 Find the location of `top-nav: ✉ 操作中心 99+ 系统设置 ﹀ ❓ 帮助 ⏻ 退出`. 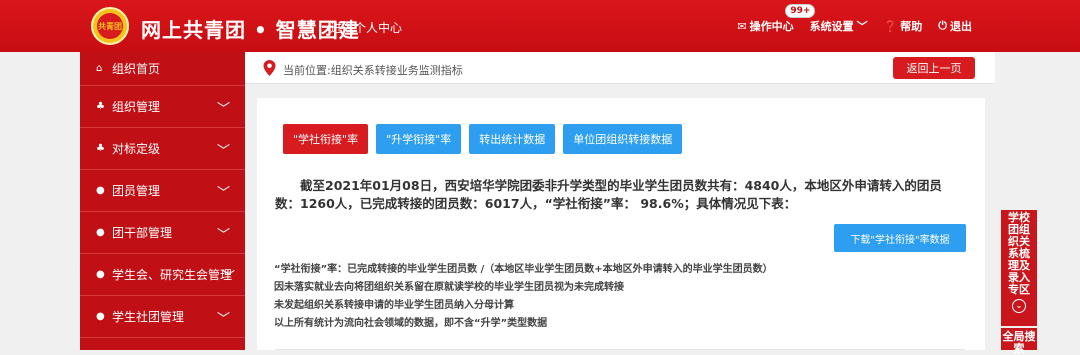

top-nav: ✉ 操作中心 99+ 系统设置 ﹀ ❓ 帮助 ⏻ 退出 is located at coordinates (908, 26).